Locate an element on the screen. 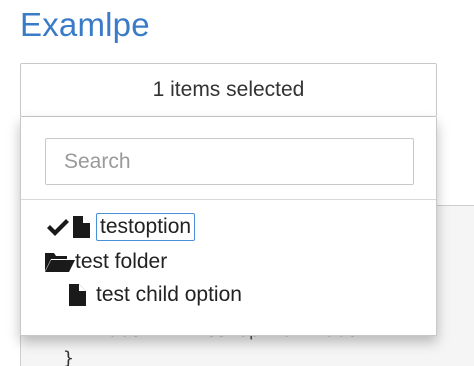 The width and height of the screenshot is (474, 366). option-test-child-option: test child option is located at coordinates (155, 295).